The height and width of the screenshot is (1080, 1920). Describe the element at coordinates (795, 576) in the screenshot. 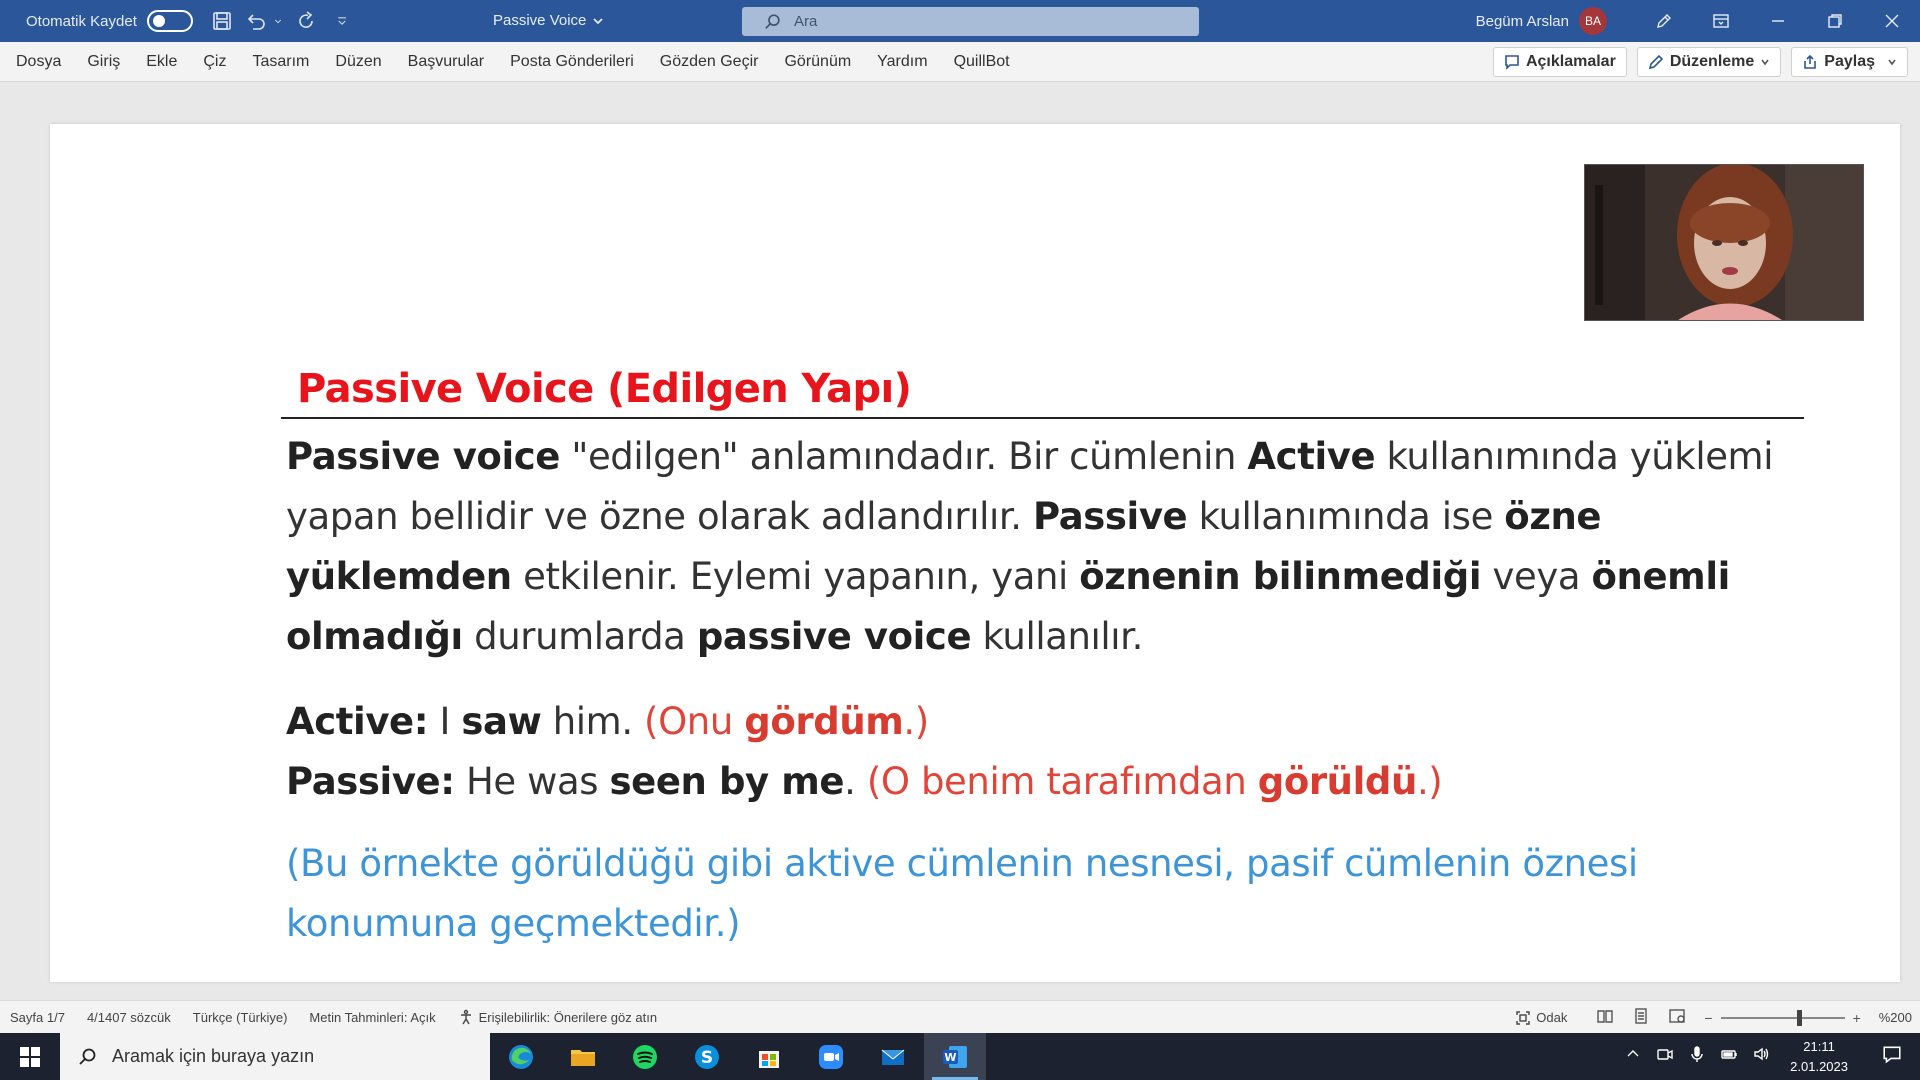

I see `text-run: etkilenir. Eylemi yapanın, yani` at that location.